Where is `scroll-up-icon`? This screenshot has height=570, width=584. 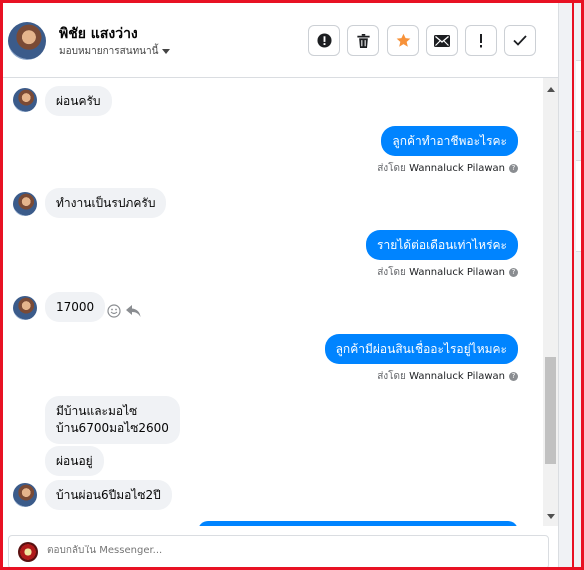 scroll-up-icon is located at coordinates (551, 89).